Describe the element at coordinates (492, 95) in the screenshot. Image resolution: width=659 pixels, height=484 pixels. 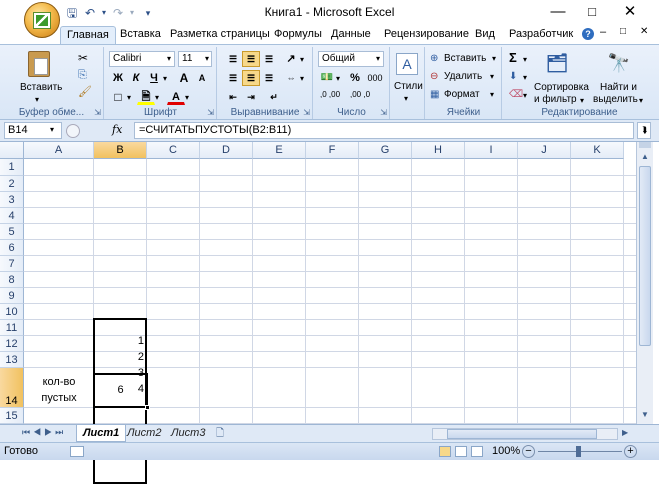
I see `format-cells-dropdown-icon: ▾` at that location.